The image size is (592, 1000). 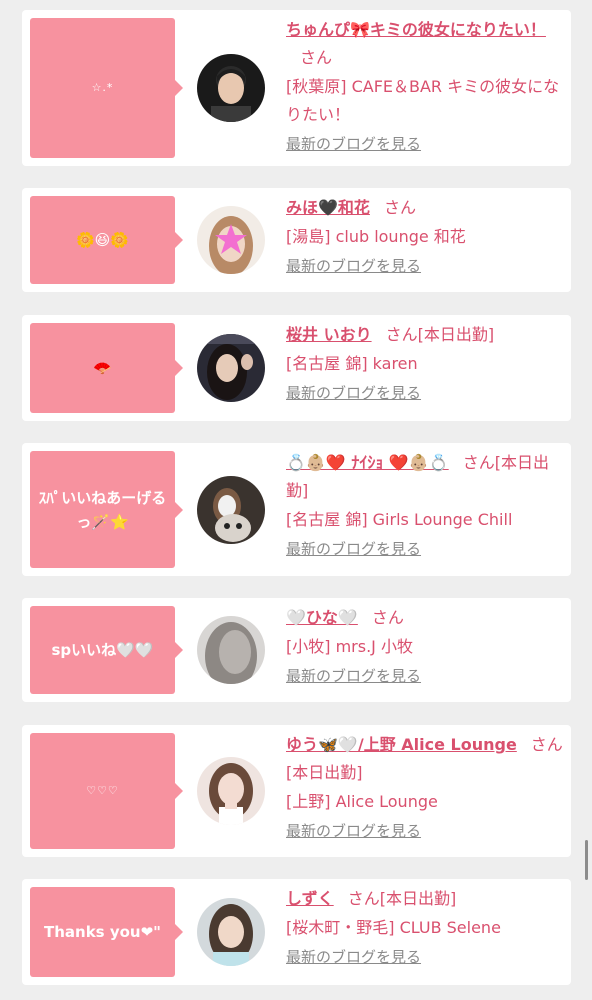 I want to click on card-info: 桜井 いおり さん[本日出勤] [名古屋 錦] karen 最新のブログを見る, so click(x=425, y=362).